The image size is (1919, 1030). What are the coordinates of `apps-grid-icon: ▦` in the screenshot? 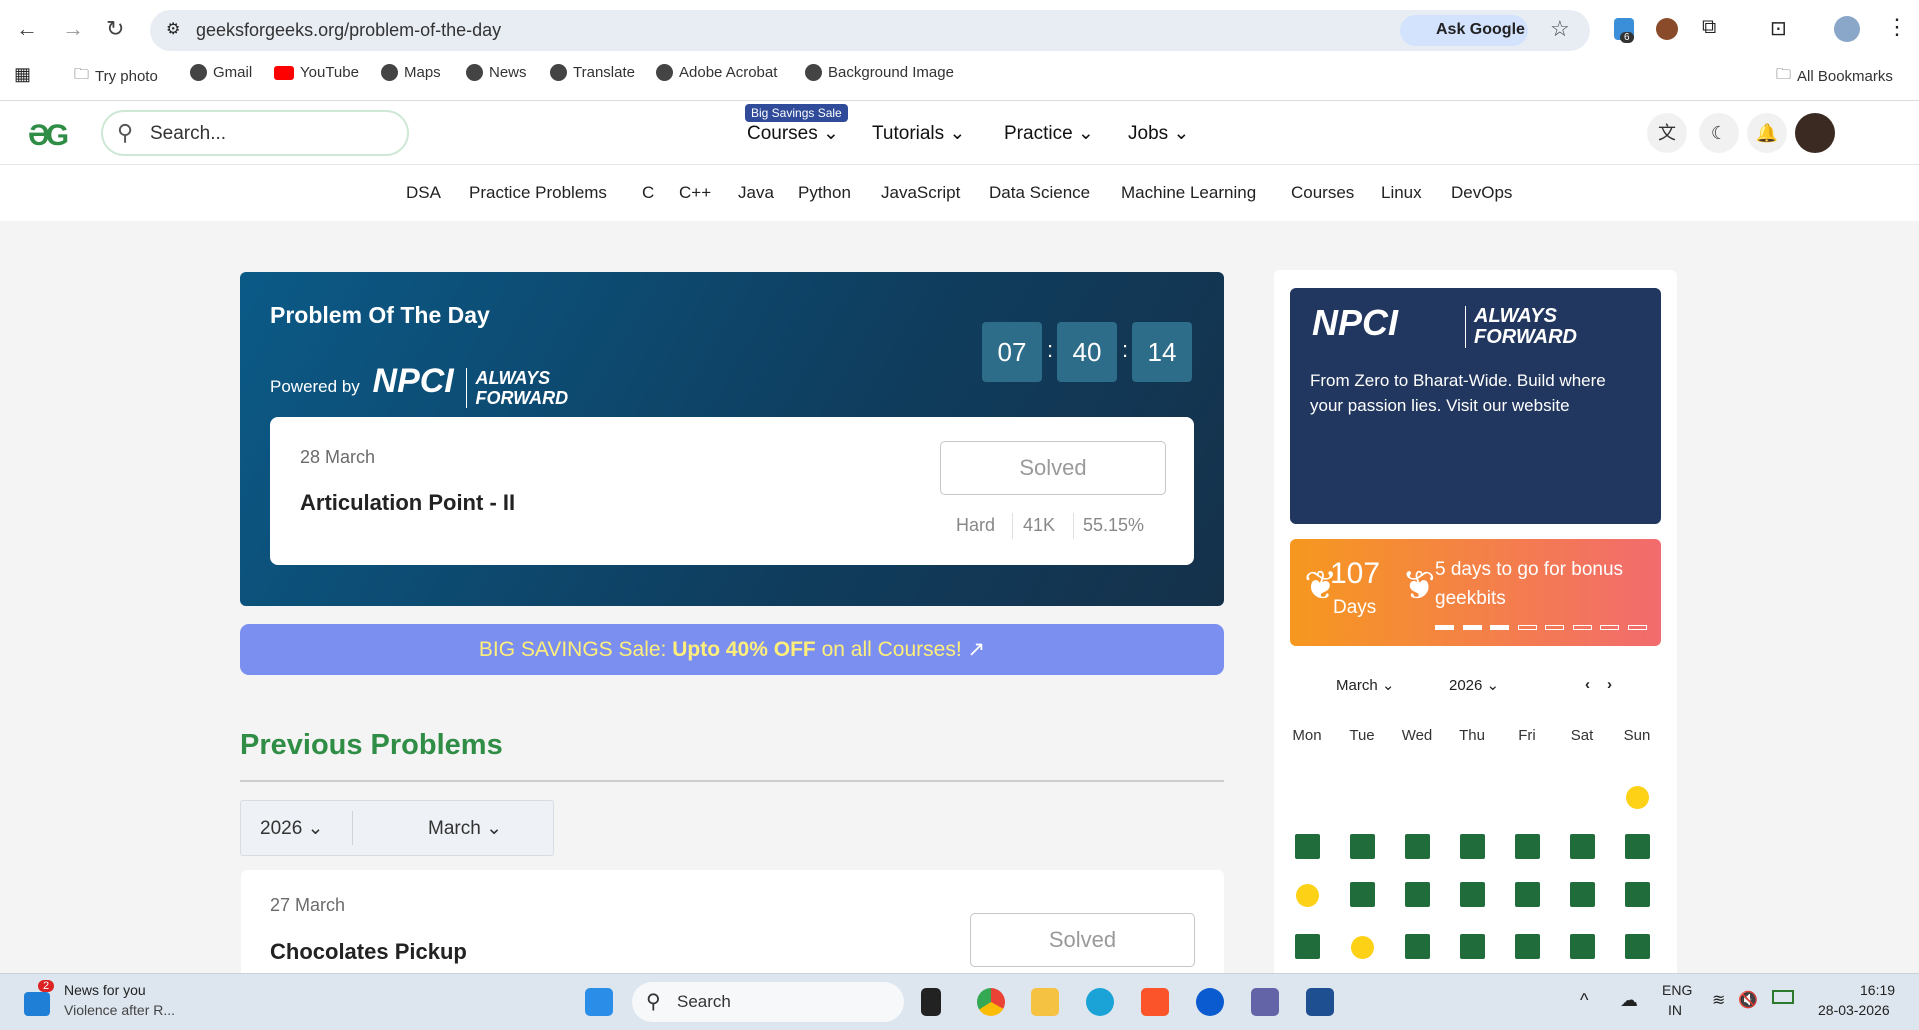 It's located at (22, 74).